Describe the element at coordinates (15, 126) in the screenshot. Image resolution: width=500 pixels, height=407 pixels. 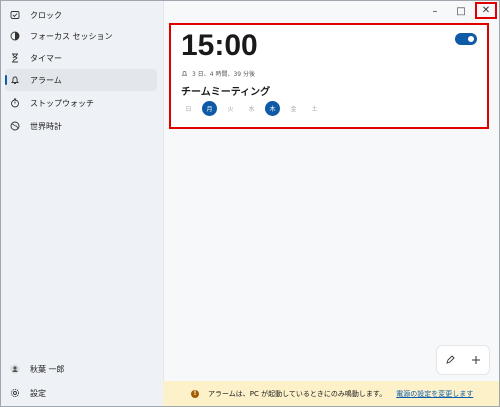
I see `globe-icon` at that location.